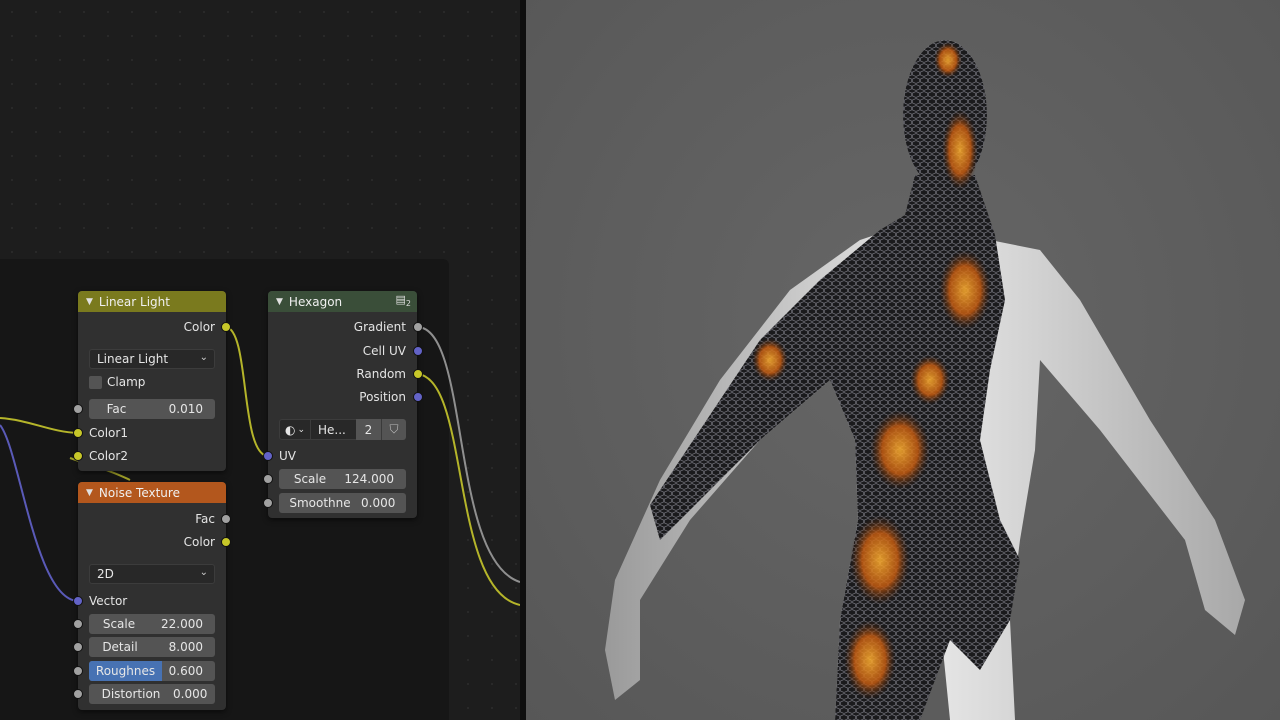  Describe the element at coordinates (190, 694) in the screenshot. I see `distortion-value: 0.000` at that location.